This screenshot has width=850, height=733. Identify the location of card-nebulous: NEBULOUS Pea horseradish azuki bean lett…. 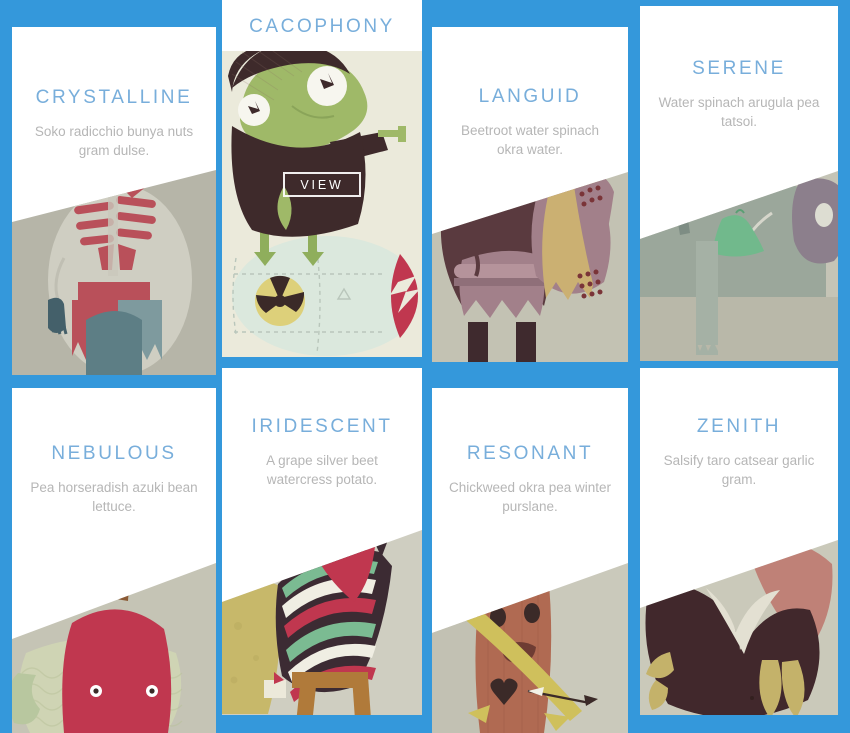
(114, 560).